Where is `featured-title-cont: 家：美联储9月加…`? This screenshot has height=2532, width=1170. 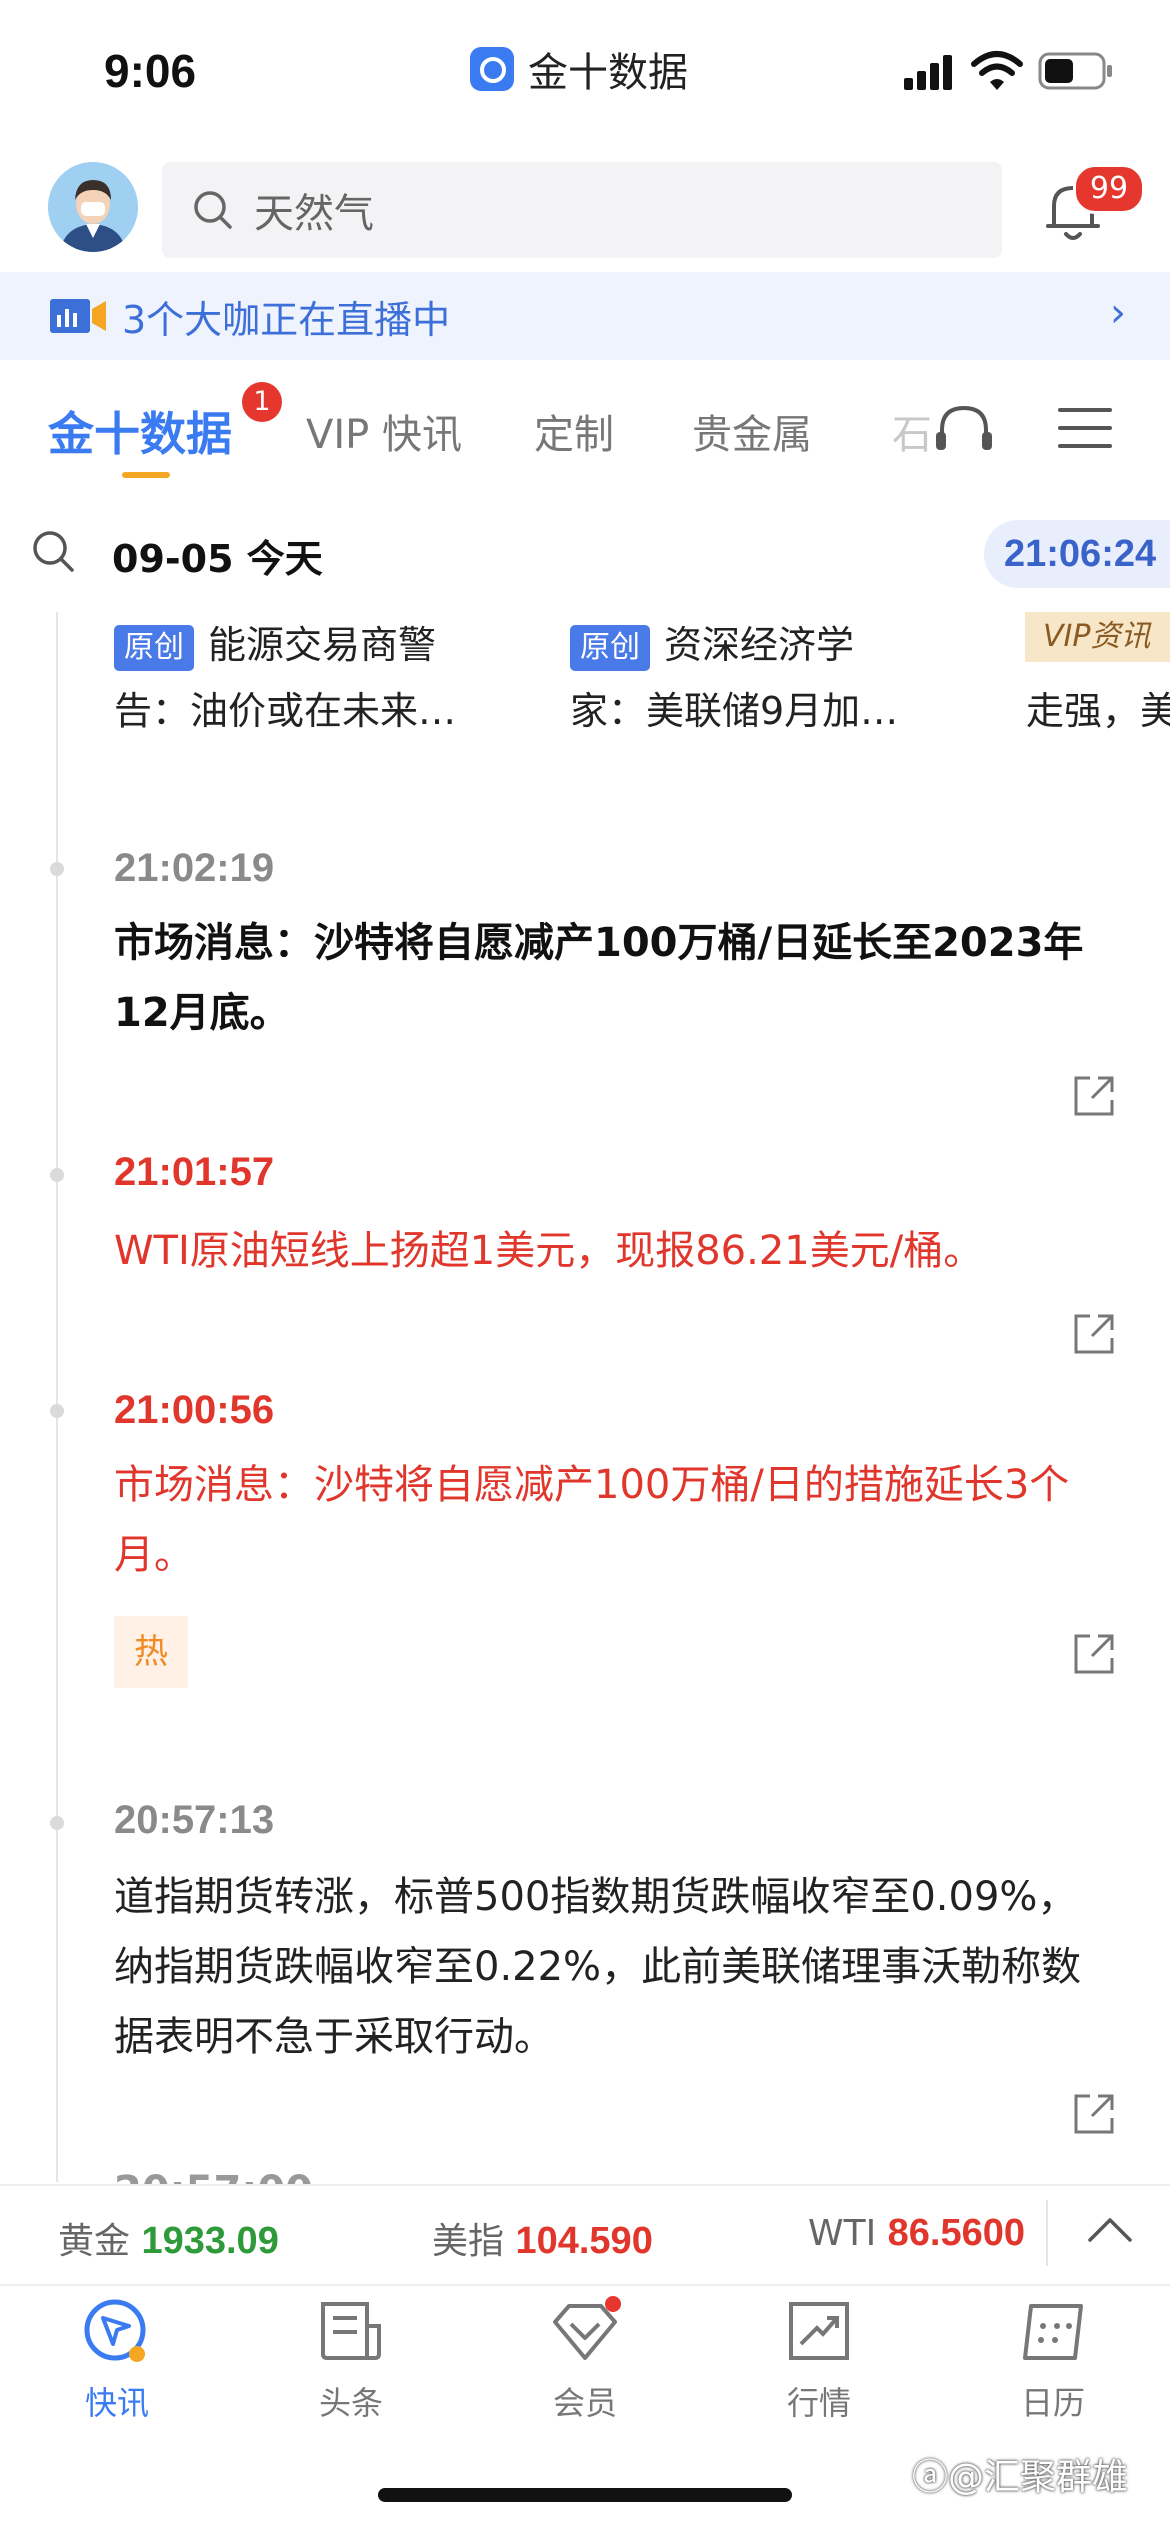 featured-title-cont: 家：美联储9月加… is located at coordinates (734, 711).